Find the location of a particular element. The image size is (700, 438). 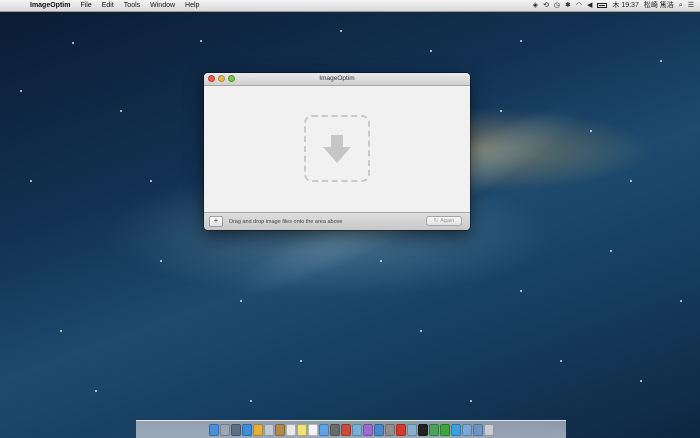

zoom-button is located at coordinates (231, 78).